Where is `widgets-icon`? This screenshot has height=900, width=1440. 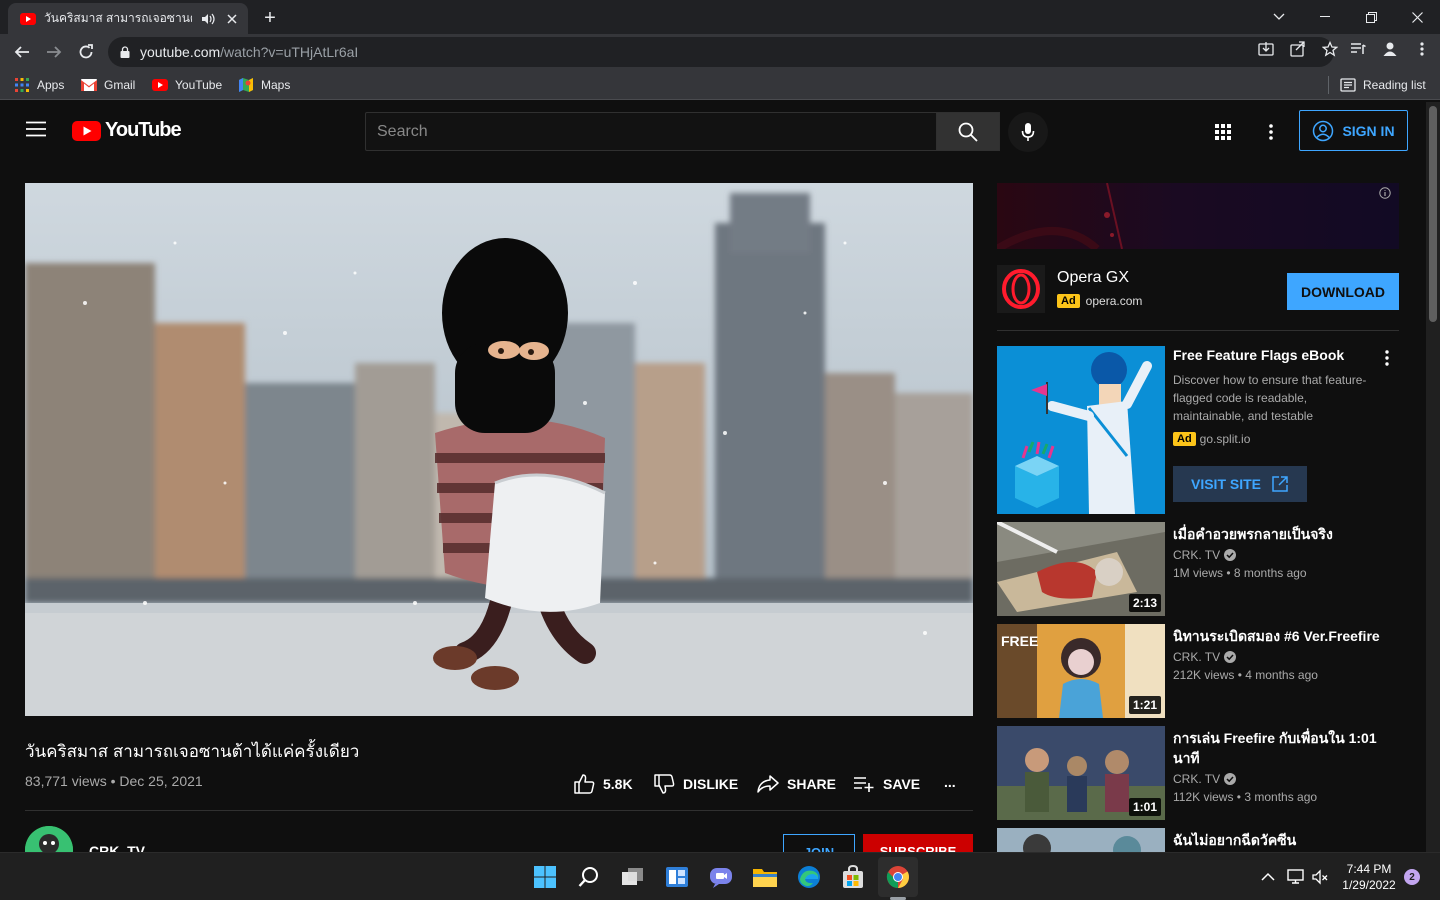
widgets-icon is located at coordinates (677, 877).